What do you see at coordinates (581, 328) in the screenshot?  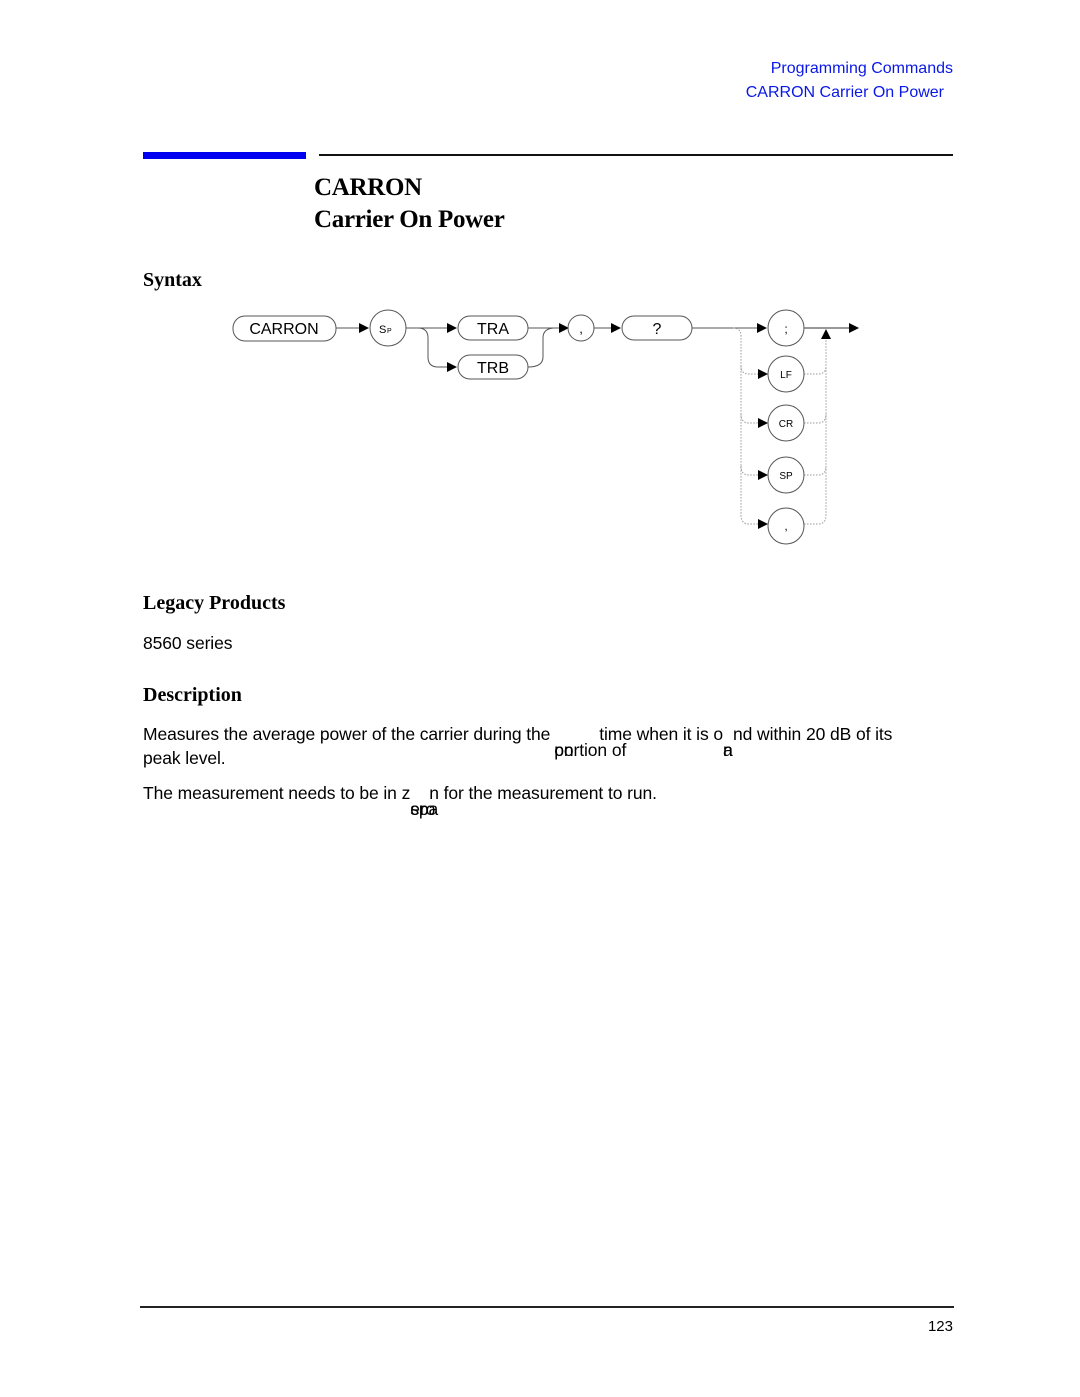 I see `node-comma: ,` at bounding box center [581, 328].